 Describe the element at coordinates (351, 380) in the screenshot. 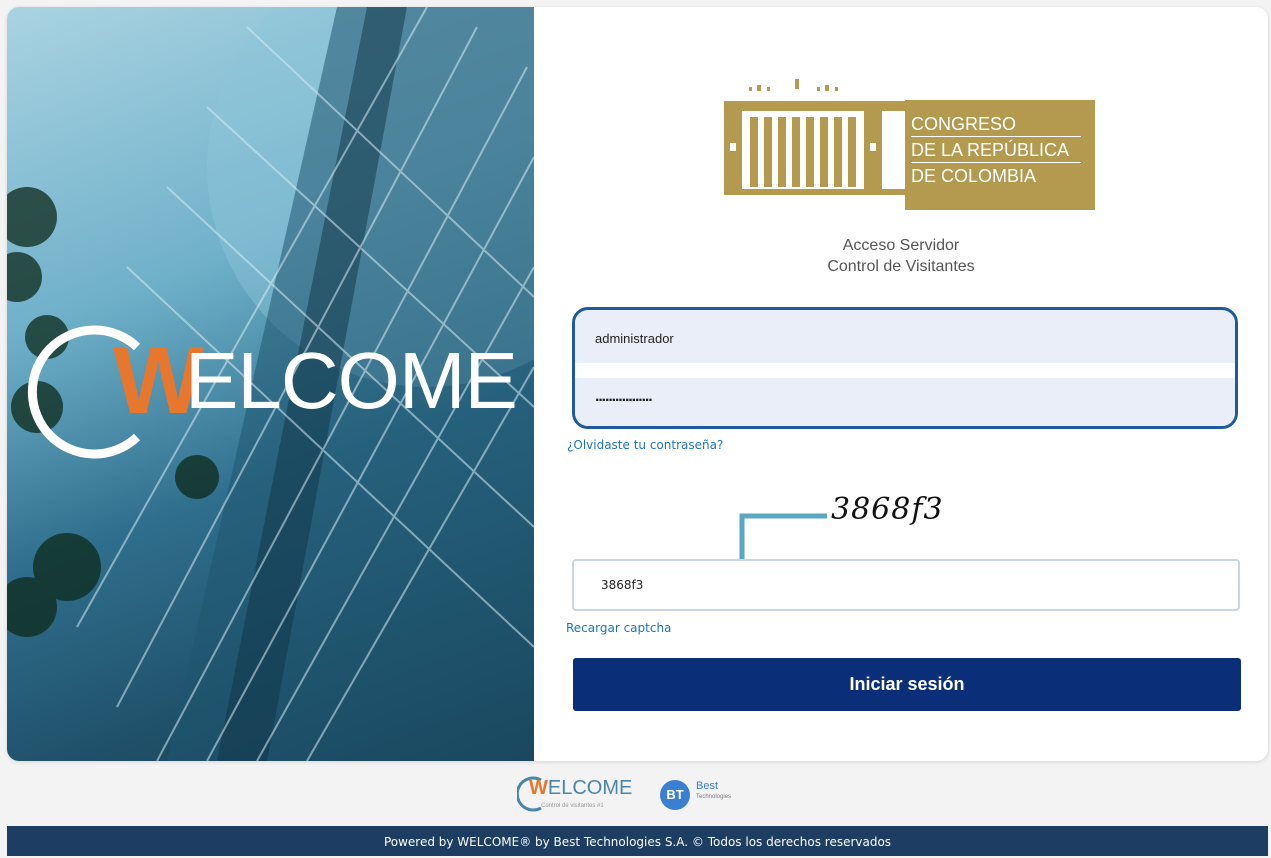

I see `welcome-brand-text: ELCOME` at that location.